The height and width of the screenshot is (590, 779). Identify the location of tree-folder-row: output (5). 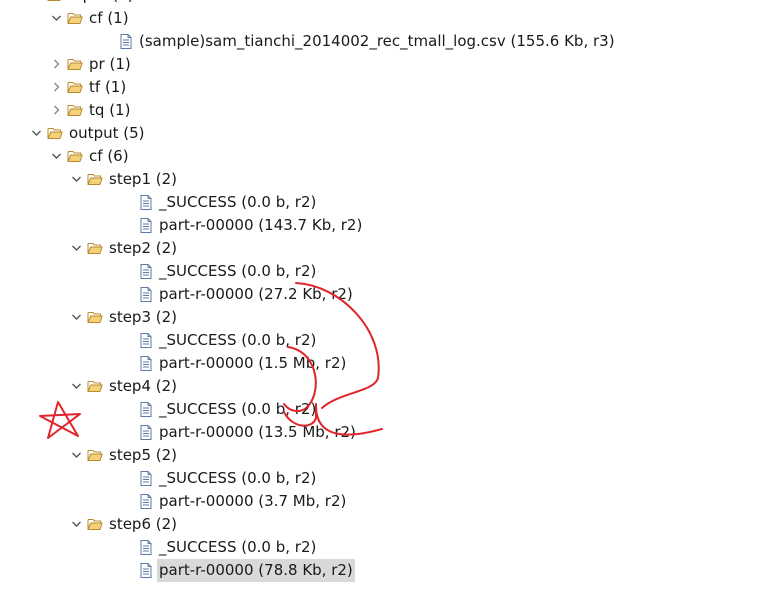
(389, 133).